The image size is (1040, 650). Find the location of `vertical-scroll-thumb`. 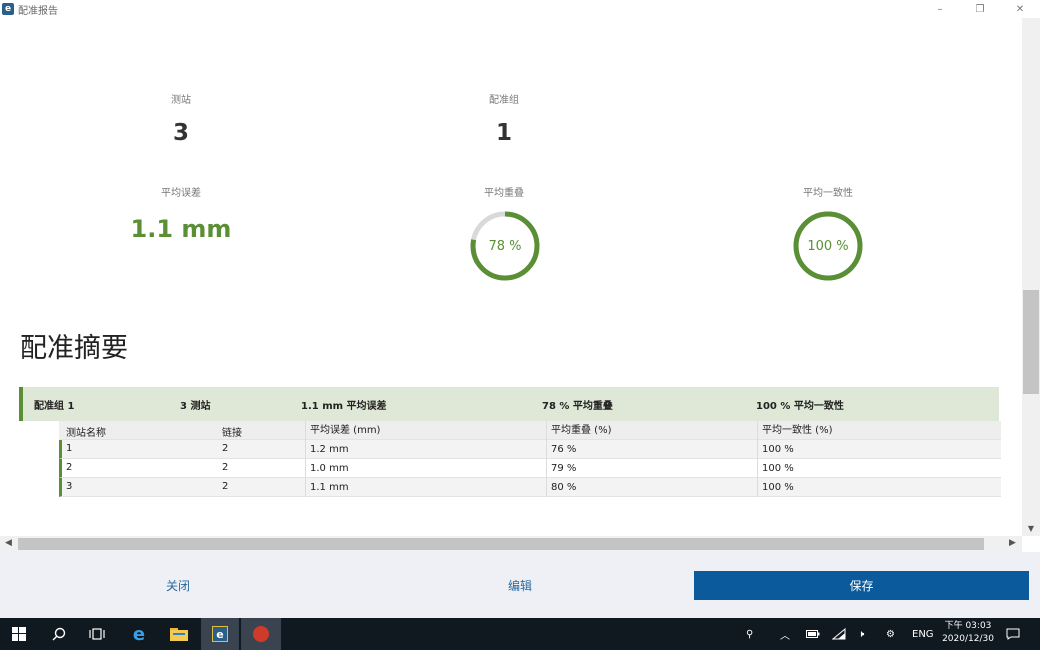

vertical-scroll-thumb is located at coordinates (1031, 342).